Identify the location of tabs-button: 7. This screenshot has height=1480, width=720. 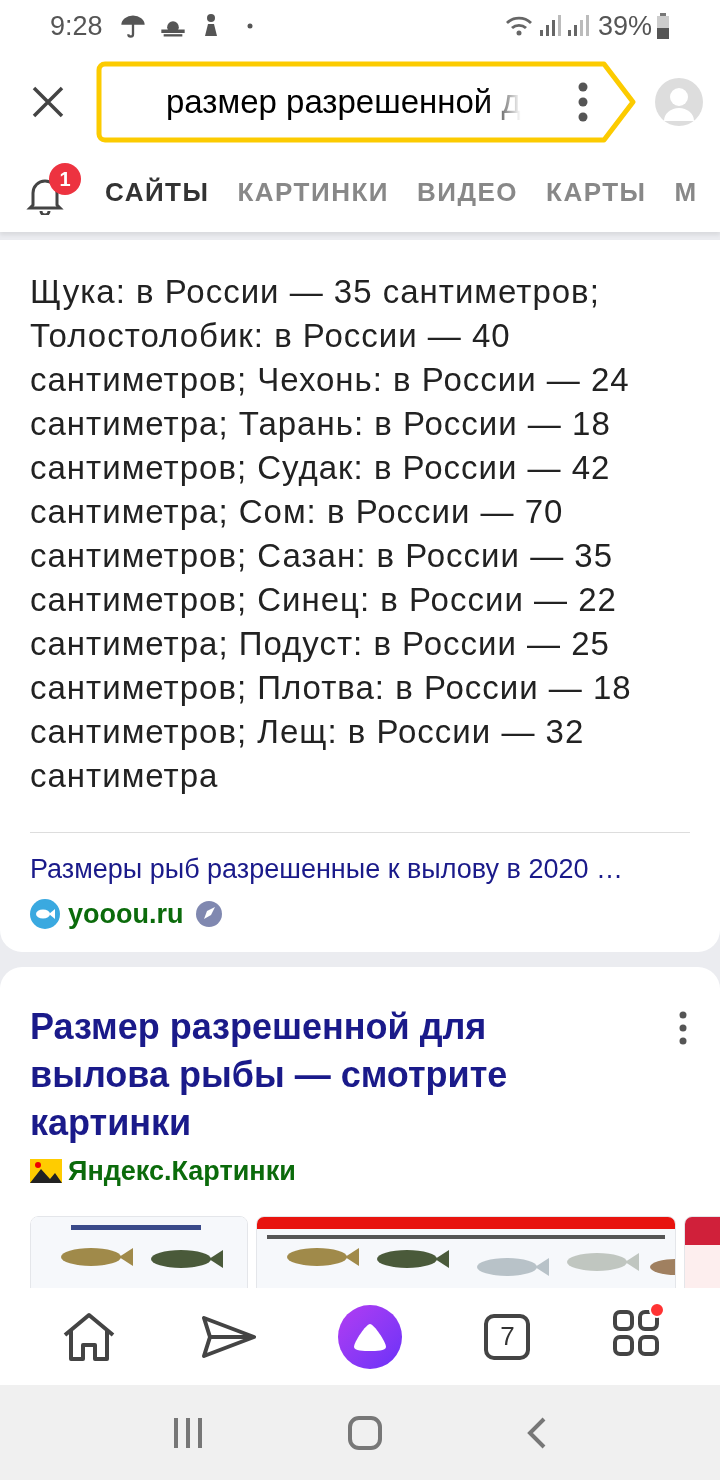
(507, 1336).